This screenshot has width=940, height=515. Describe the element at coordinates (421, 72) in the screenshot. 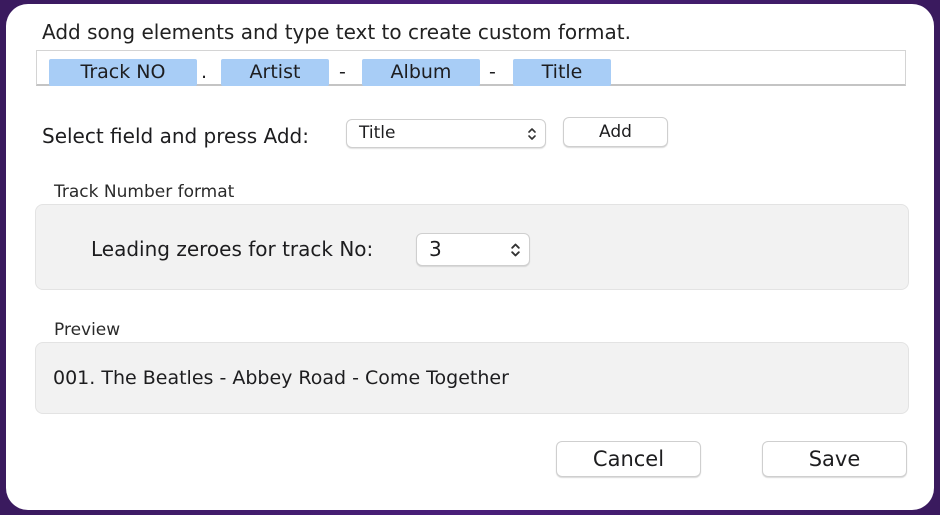

I see `token-album: Album` at that location.